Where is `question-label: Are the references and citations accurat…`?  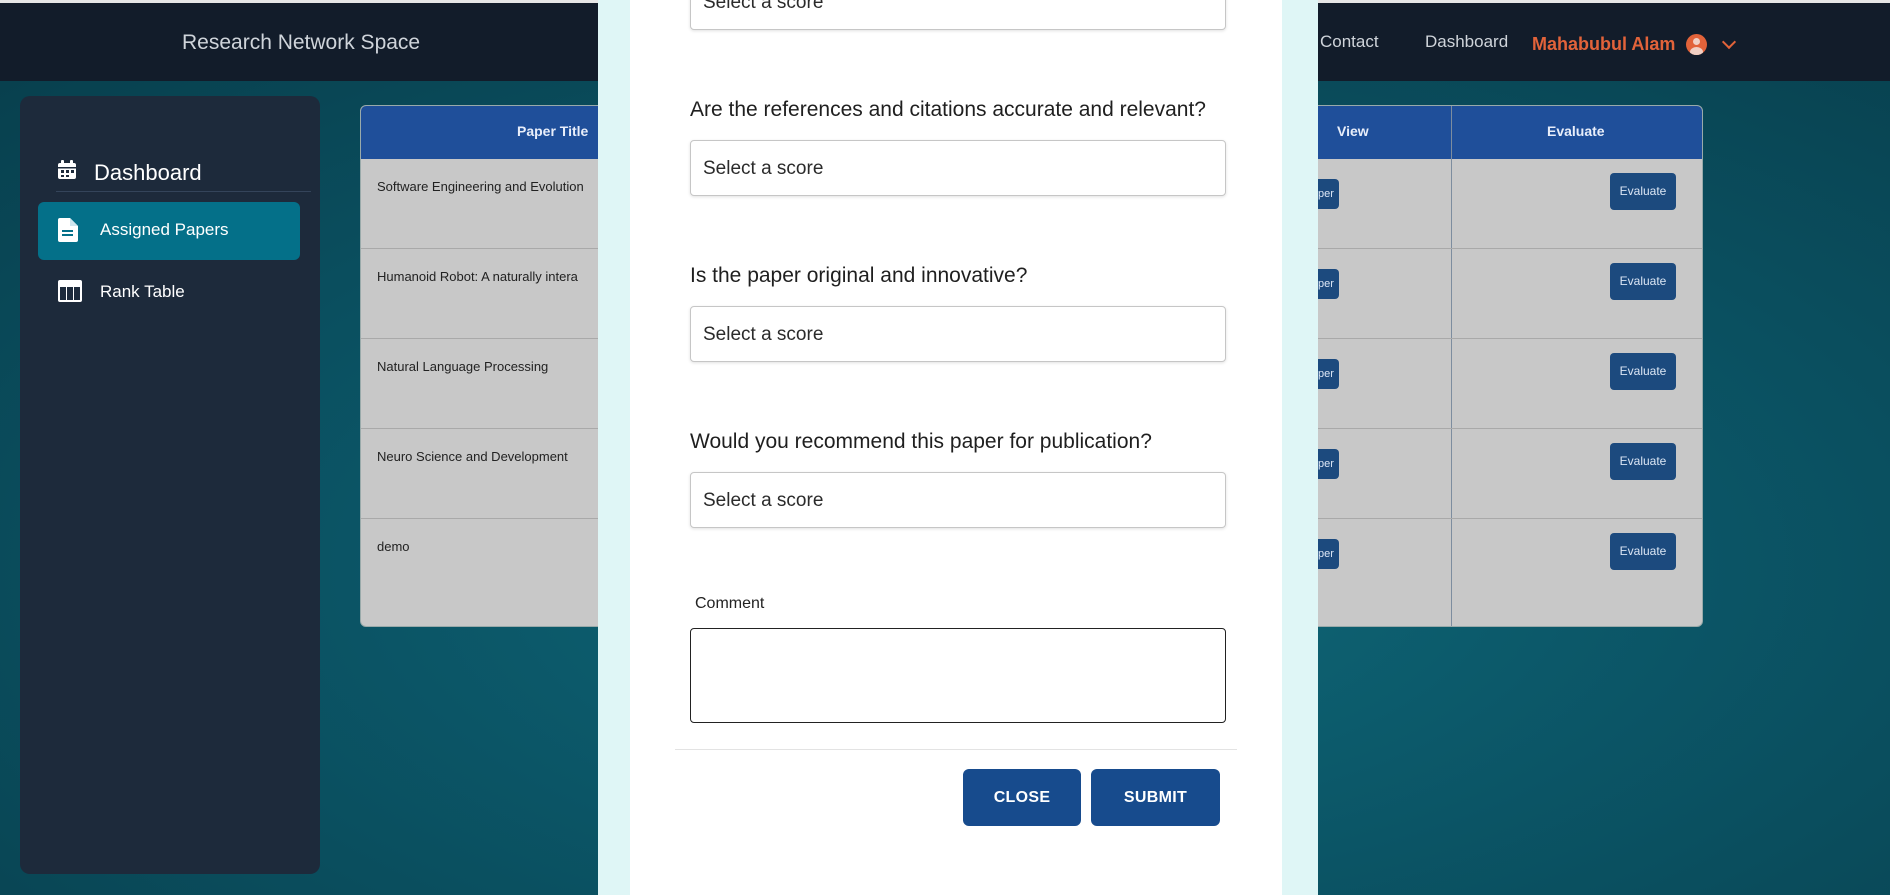
question-label: Are the references and citations accurat… is located at coordinates (948, 109).